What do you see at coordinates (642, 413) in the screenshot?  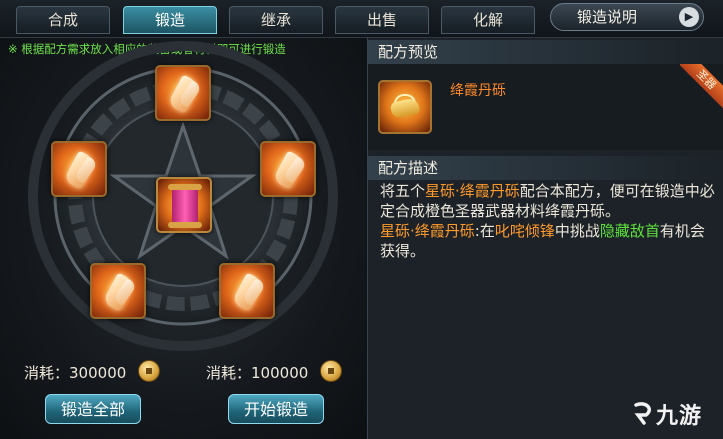 I see `watermark-glyph-icon` at bounding box center [642, 413].